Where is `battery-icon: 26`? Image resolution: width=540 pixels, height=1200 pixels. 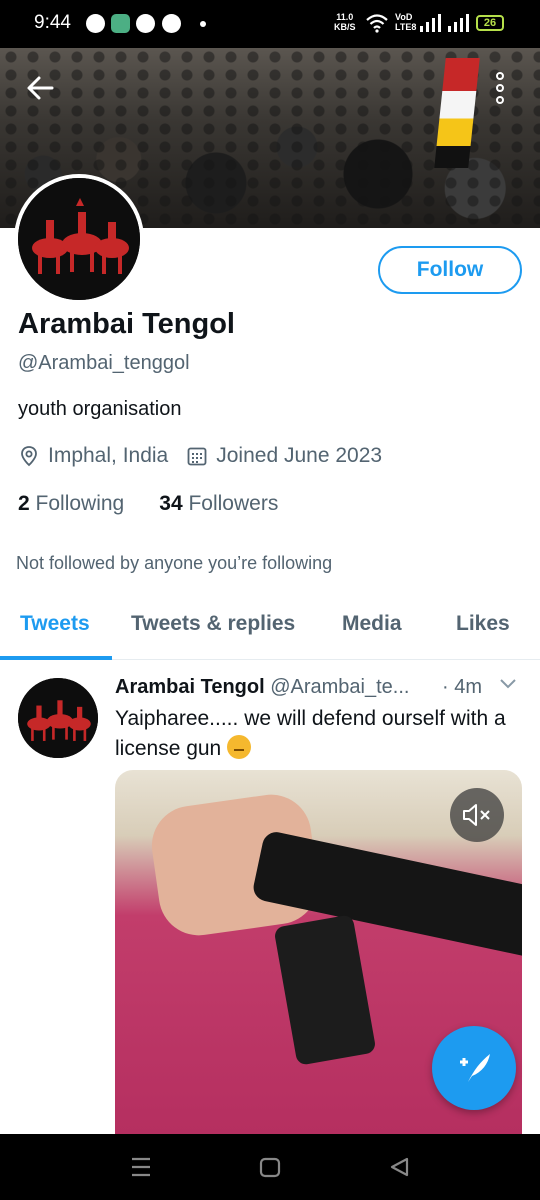 battery-icon: 26 is located at coordinates (490, 23).